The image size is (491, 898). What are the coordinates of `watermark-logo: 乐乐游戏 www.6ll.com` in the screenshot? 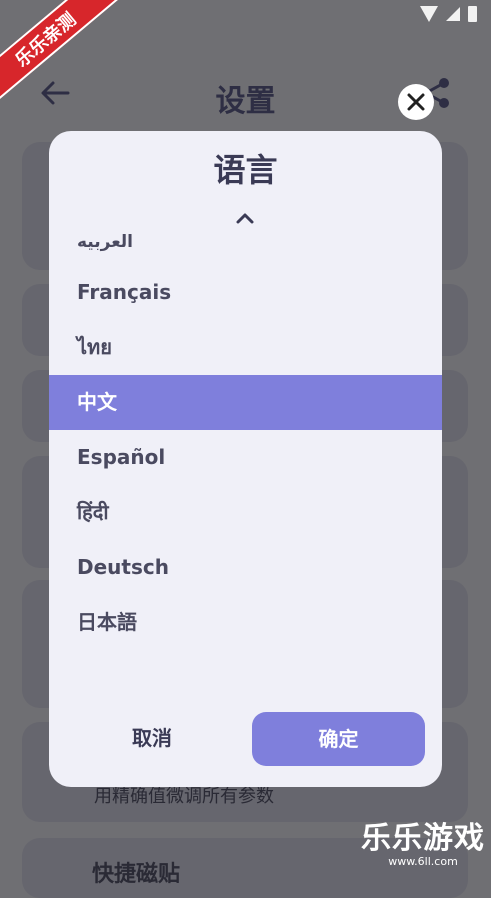 It's located at (423, 840).